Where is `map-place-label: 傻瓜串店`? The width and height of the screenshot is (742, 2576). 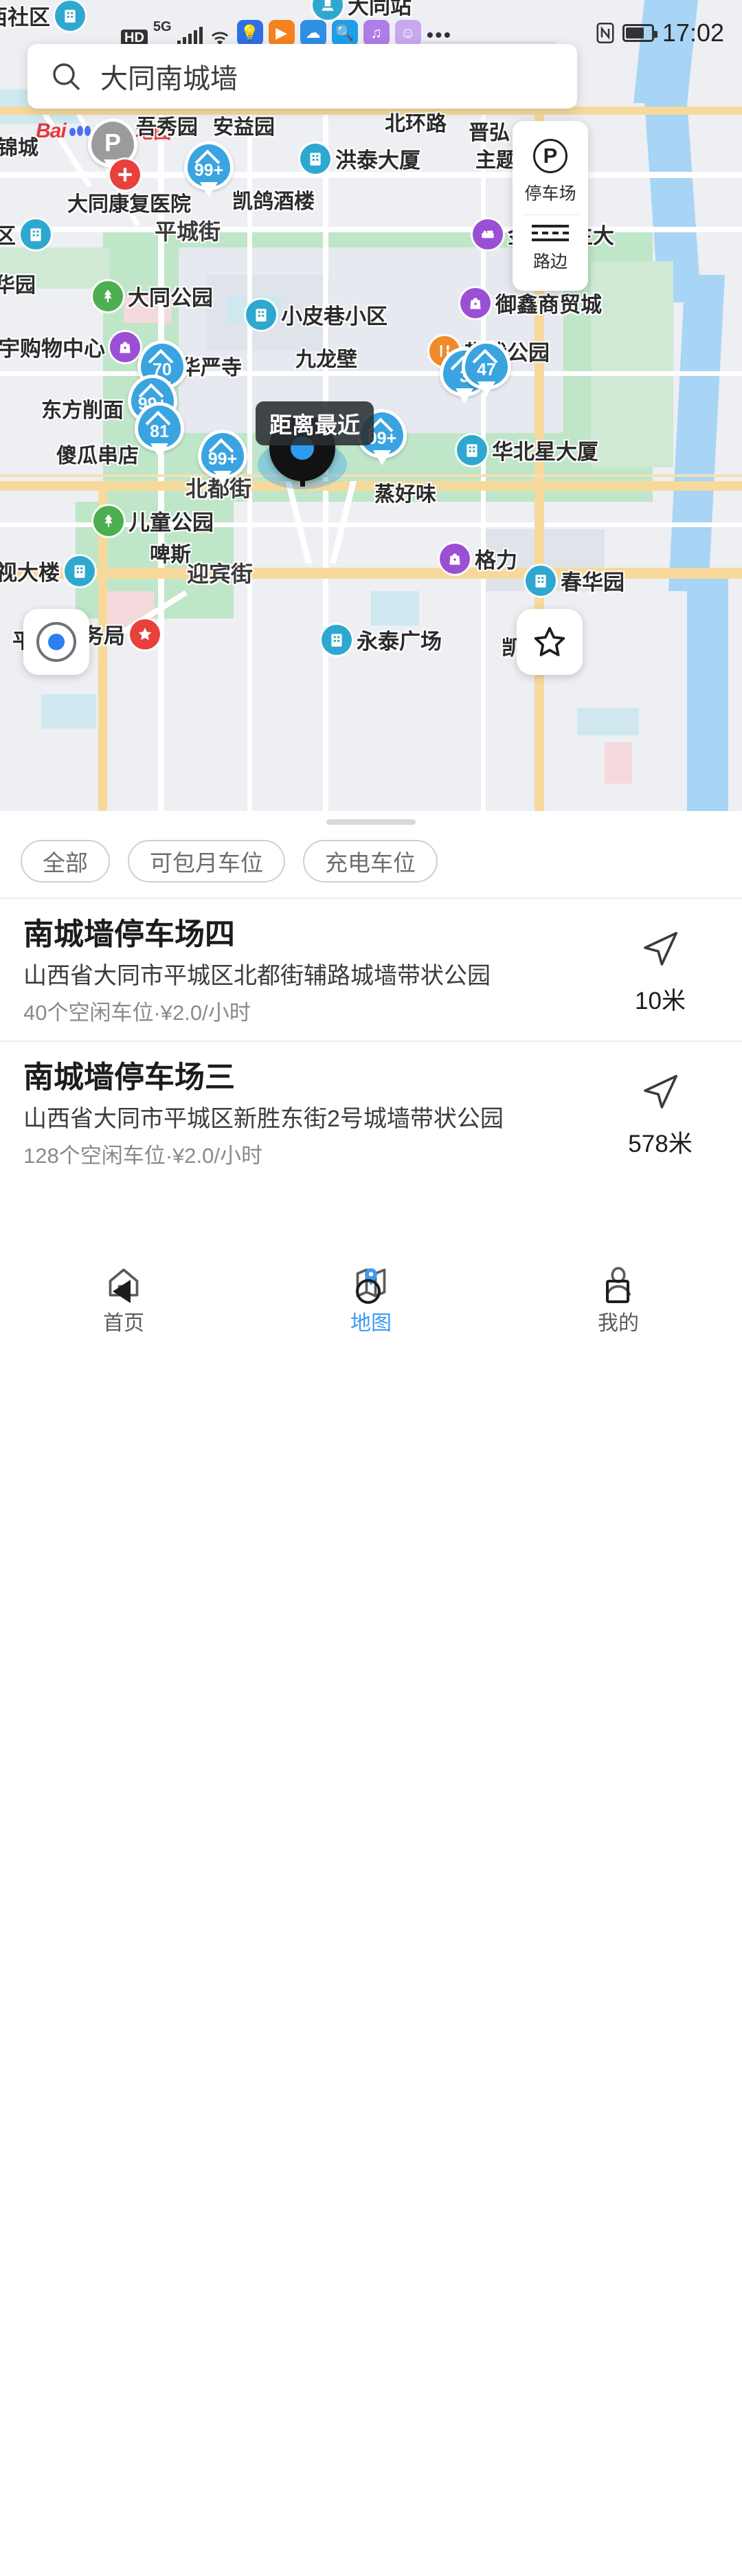 map-place-label: 傻瓜串店 is located at coordinates (97, 456).